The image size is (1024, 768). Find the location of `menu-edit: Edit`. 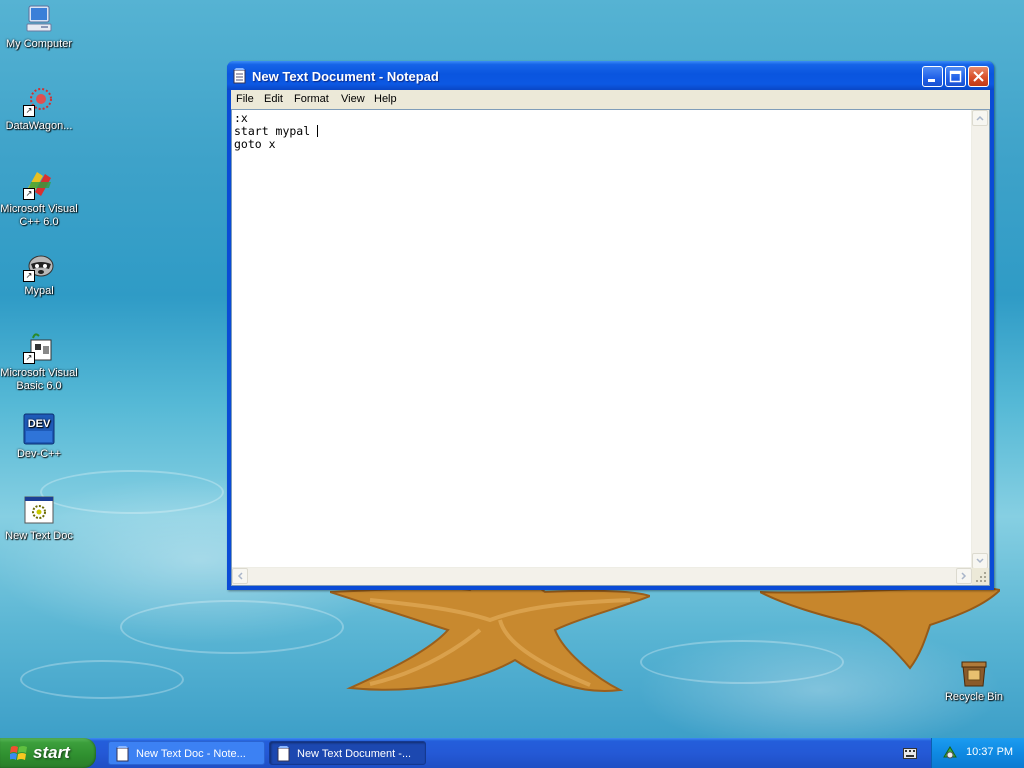

menu-edit: Edit is located at coordinates (273, 99).